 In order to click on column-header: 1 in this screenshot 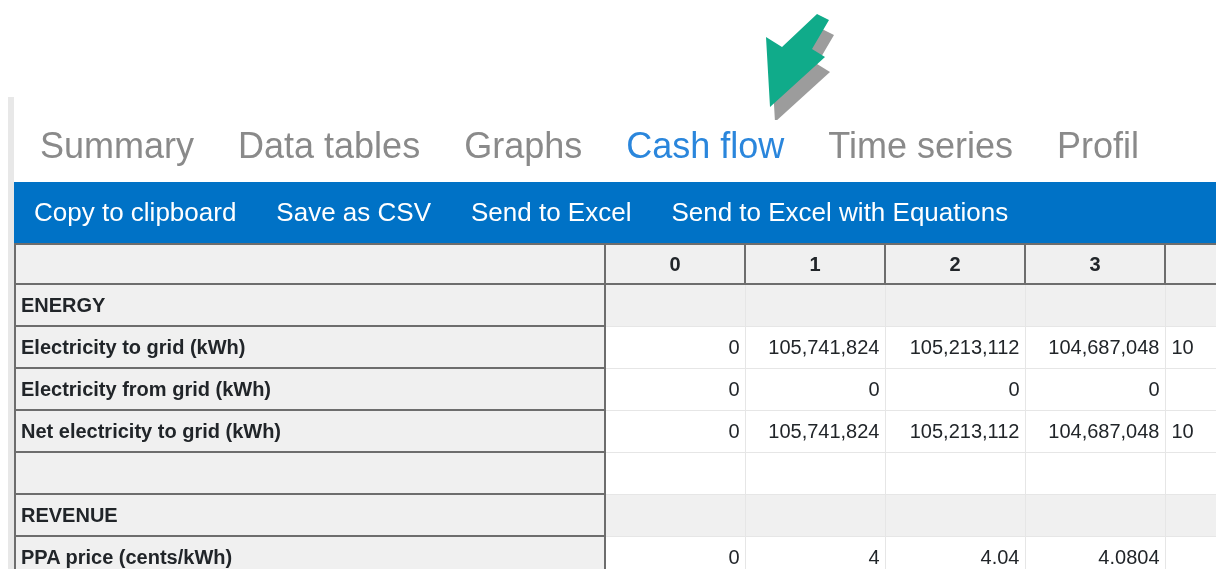, I will do `click(815, 264)`.